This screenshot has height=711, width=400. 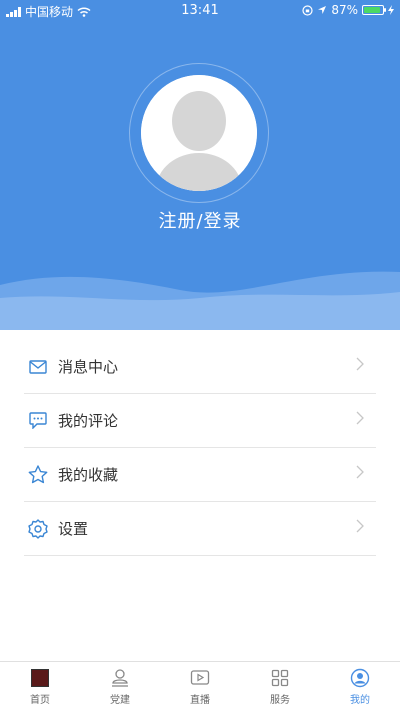 I want to click on menu-item-messages: 消息中心, so click(x=200, y=367).